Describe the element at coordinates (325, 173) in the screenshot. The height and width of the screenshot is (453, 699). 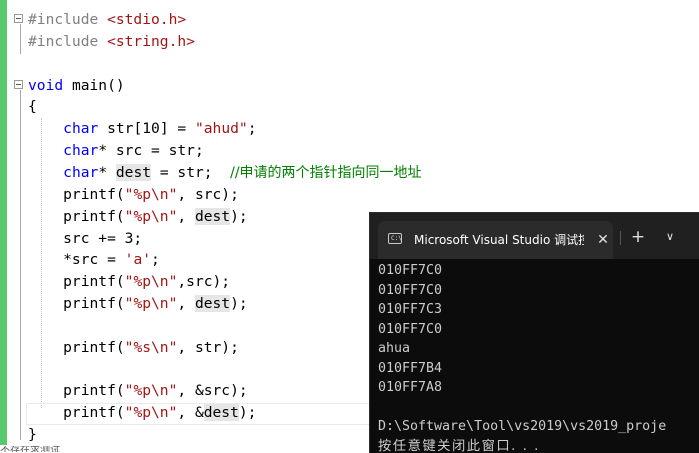
I see `code-token: //申请的两个指针指向同一地址` at that location.